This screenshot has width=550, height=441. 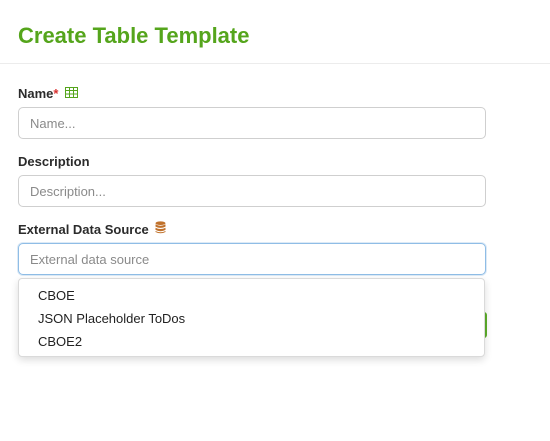 I want to click on table-icon, so click(x=72, y=94).